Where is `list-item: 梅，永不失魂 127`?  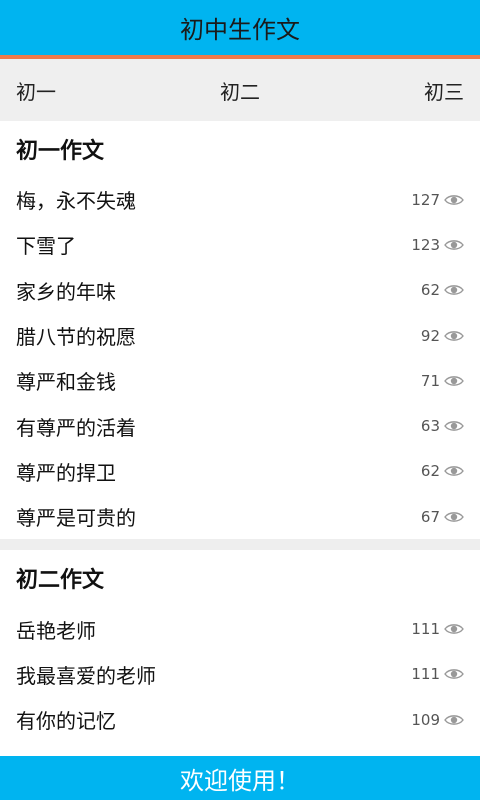
list-item: 梅，永不失魂 127 is located at coordinates (240, 199).